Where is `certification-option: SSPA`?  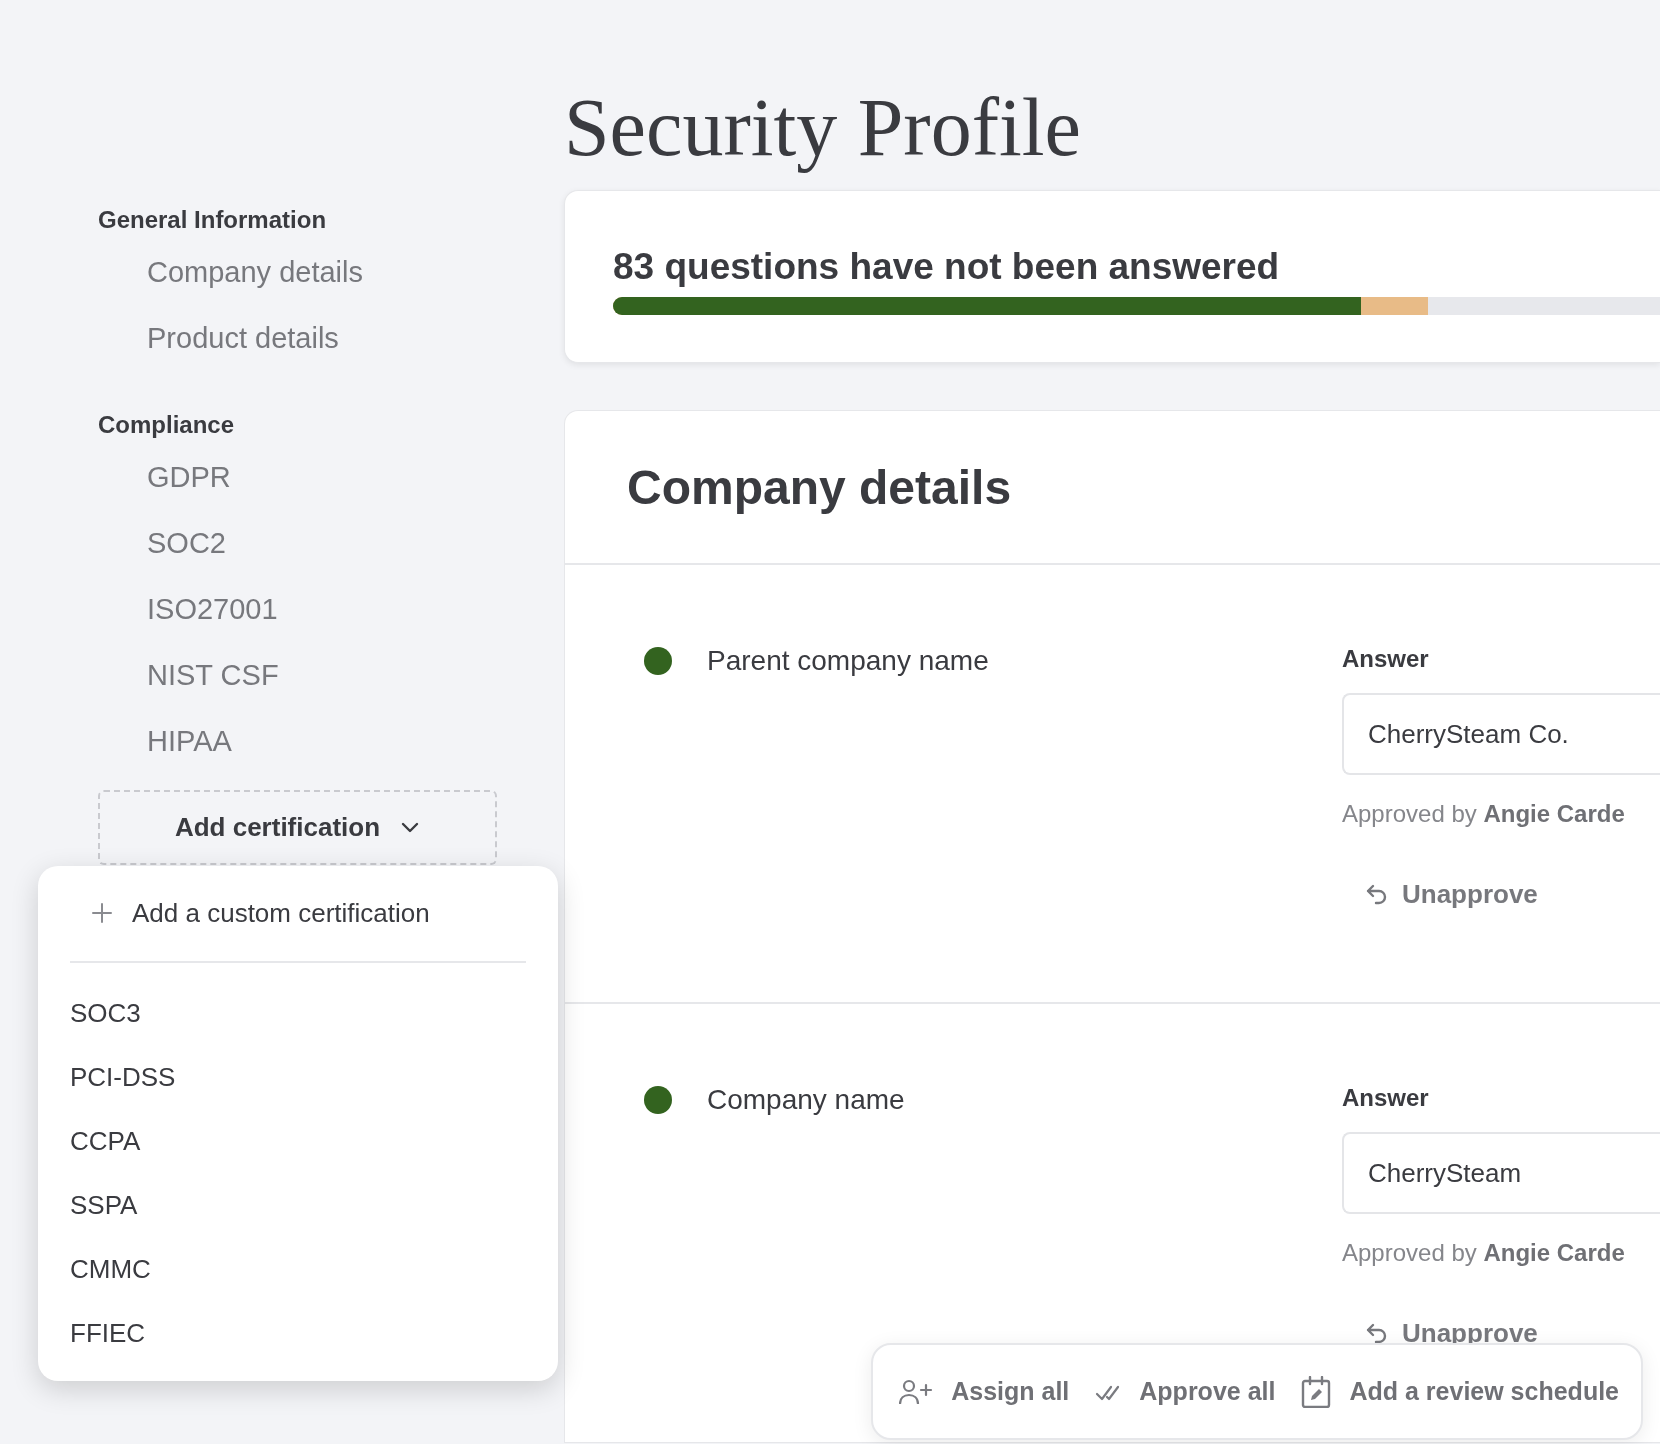
certification-option: SSPA is located at coordinates (298, 1205).